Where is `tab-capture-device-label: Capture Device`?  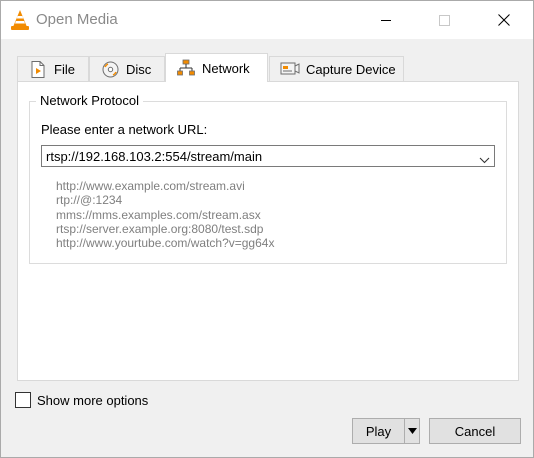
tab-capture-device-label: Capture Device is located at coordinates (351, 69).